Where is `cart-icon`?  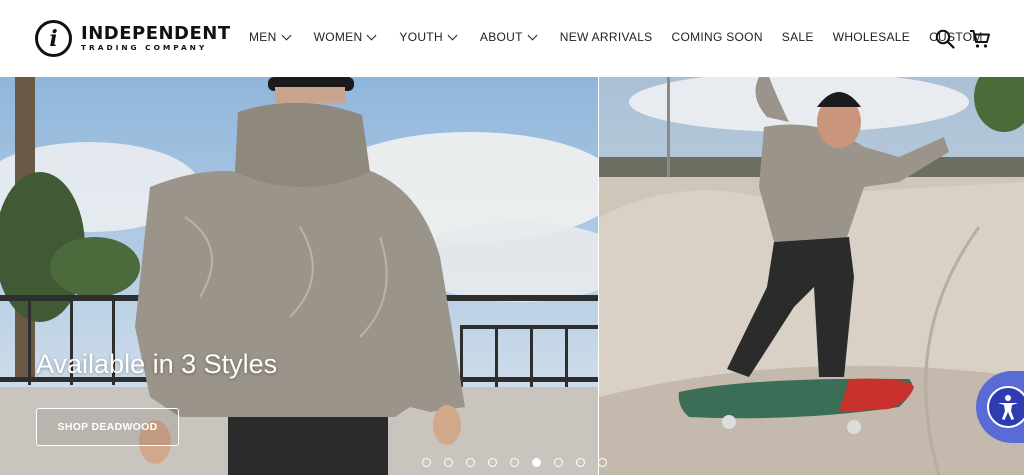 cart-icon is located at coordinates (980, 39).